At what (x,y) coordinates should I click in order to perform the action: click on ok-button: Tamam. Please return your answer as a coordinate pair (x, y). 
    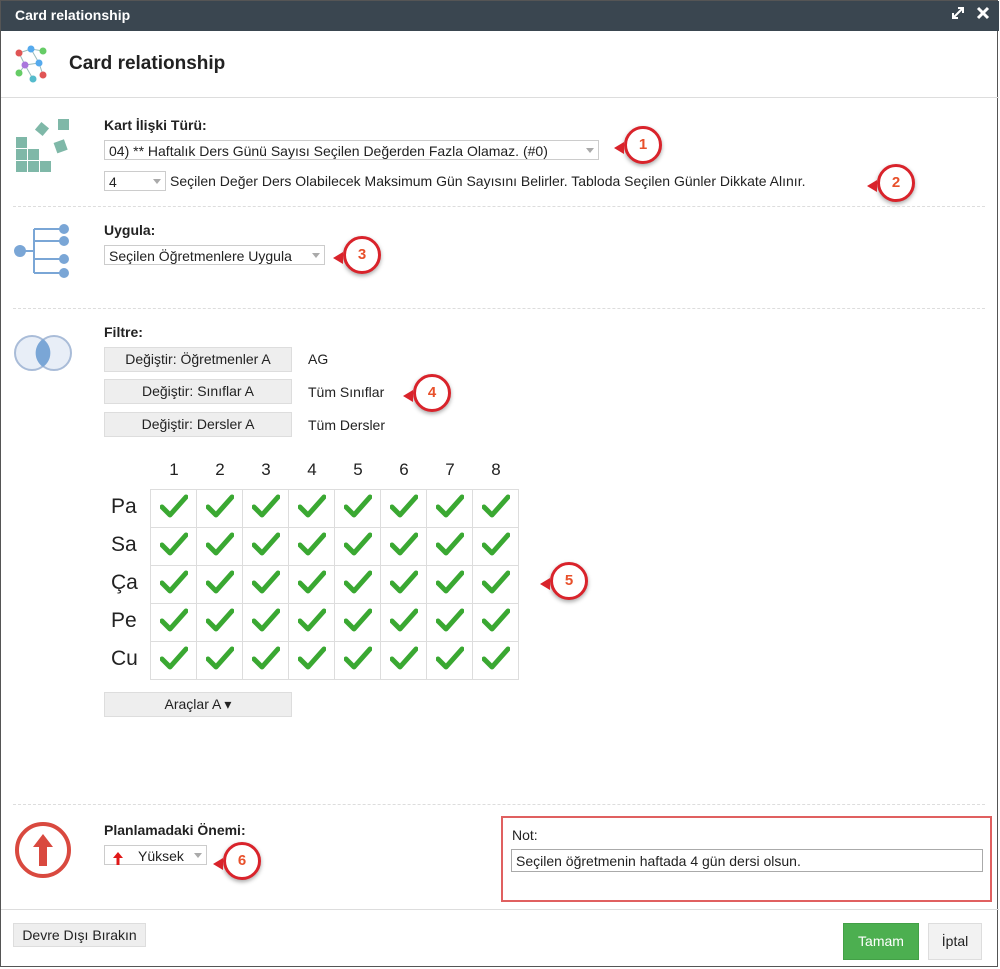
    Looking at the image, I should click on (881, 941).